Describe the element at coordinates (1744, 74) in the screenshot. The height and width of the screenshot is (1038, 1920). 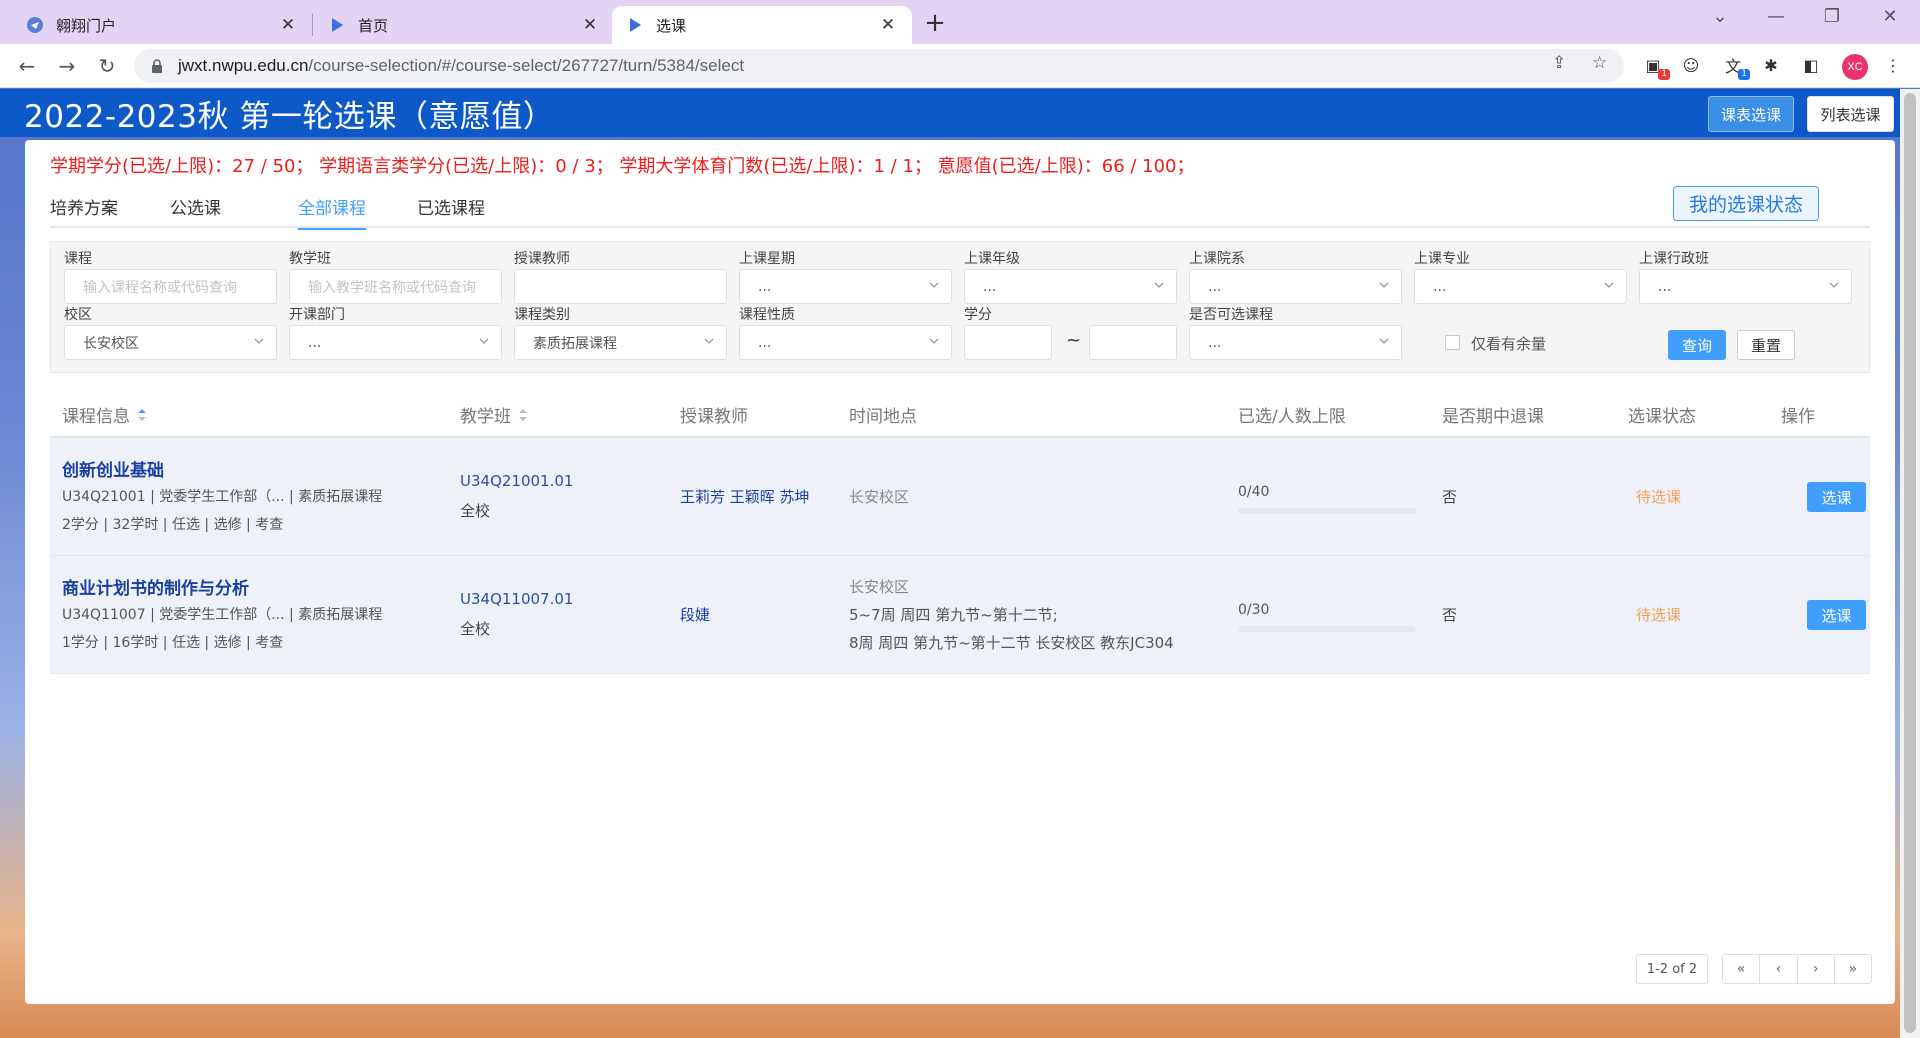
I see `extension-badge: 1` at that location.